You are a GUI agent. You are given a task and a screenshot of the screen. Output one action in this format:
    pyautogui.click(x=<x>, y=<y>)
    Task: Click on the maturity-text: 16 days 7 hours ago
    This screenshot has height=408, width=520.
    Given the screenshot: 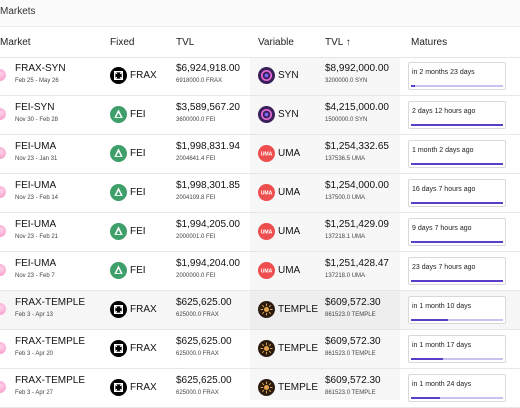 What is the action you would take?
    pyautogui.click(x=444, y=189)
    